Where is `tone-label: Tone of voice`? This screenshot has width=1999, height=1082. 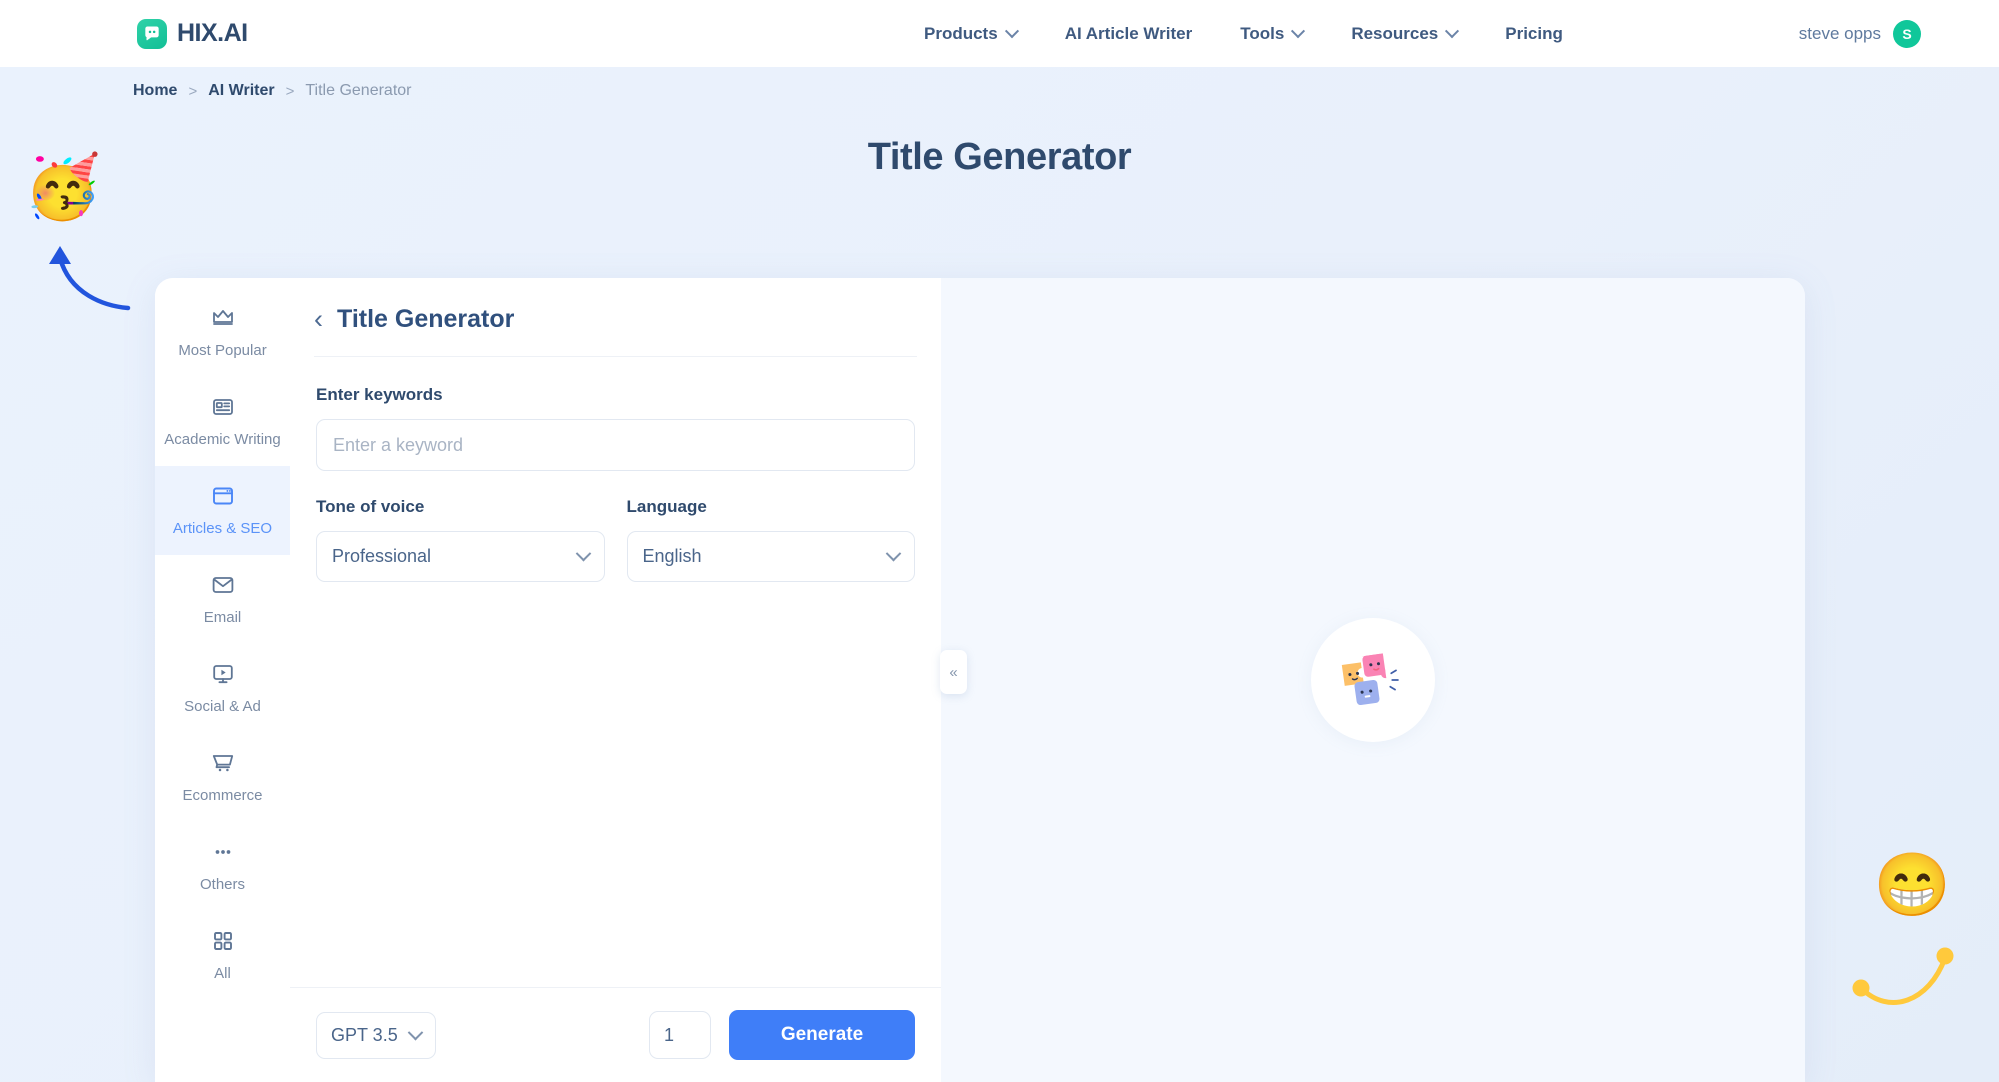
tone-label: Tone of voice is located at coordinates (370, 506).